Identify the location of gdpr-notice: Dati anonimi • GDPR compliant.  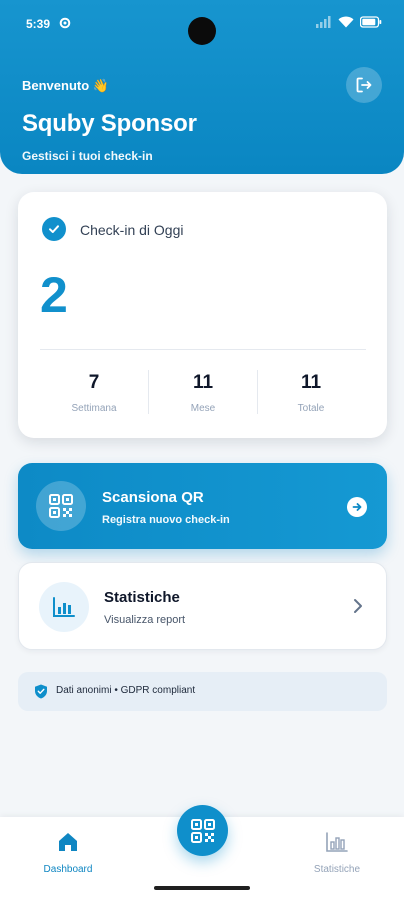
(202, 691).